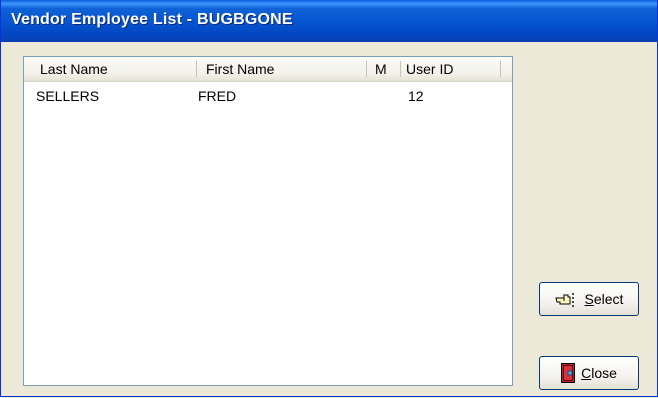 The height and width of the screenshot is (398, 658). I want to click on column-header-user-id: User ID, so click(456, 69).